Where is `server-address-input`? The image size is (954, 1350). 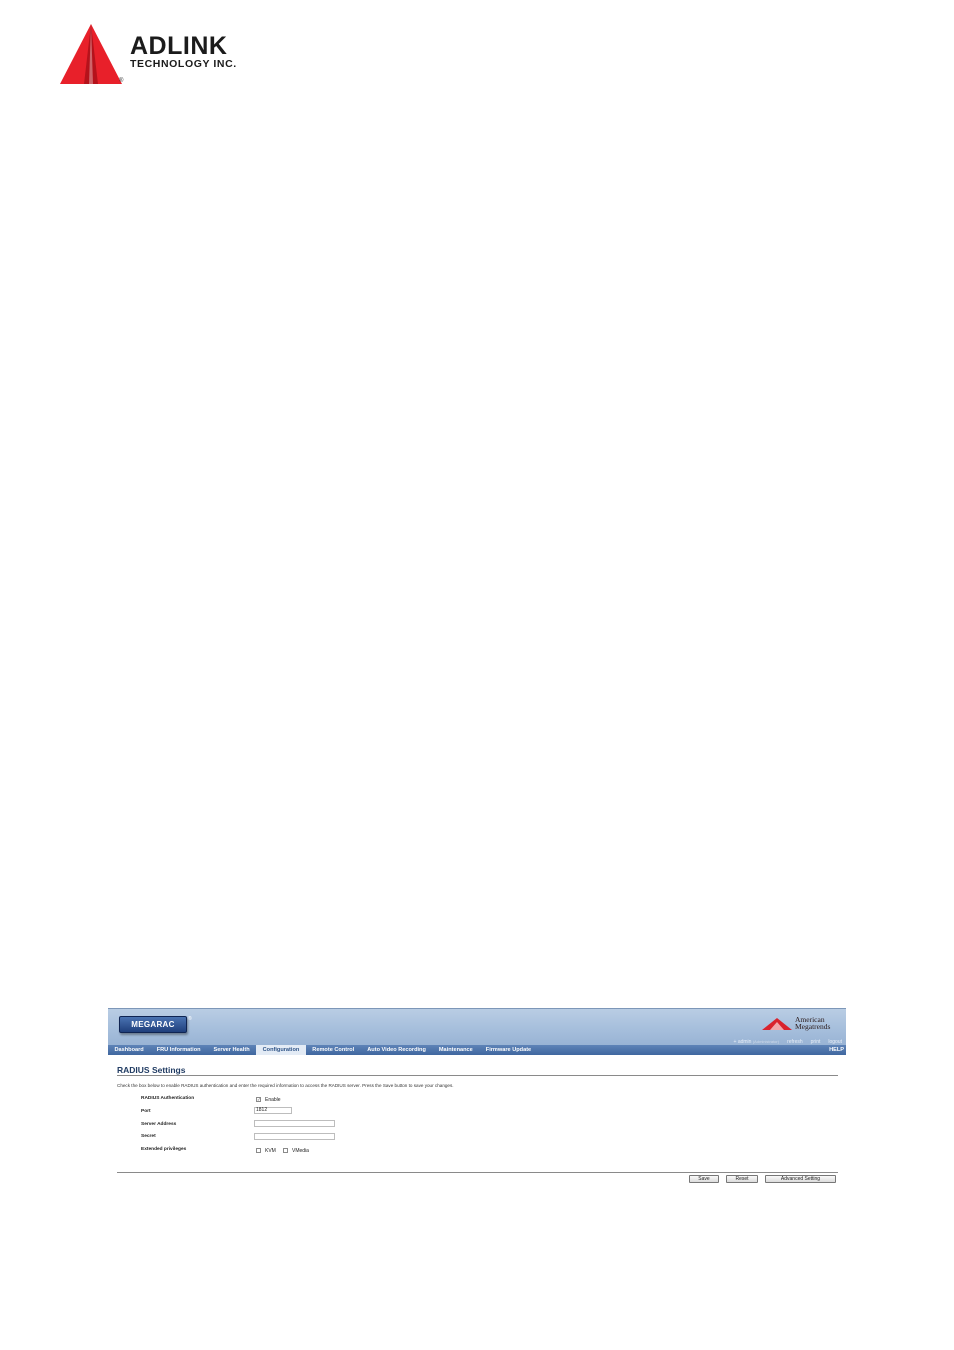
server-address-input is located at coordinates (294, 1123).